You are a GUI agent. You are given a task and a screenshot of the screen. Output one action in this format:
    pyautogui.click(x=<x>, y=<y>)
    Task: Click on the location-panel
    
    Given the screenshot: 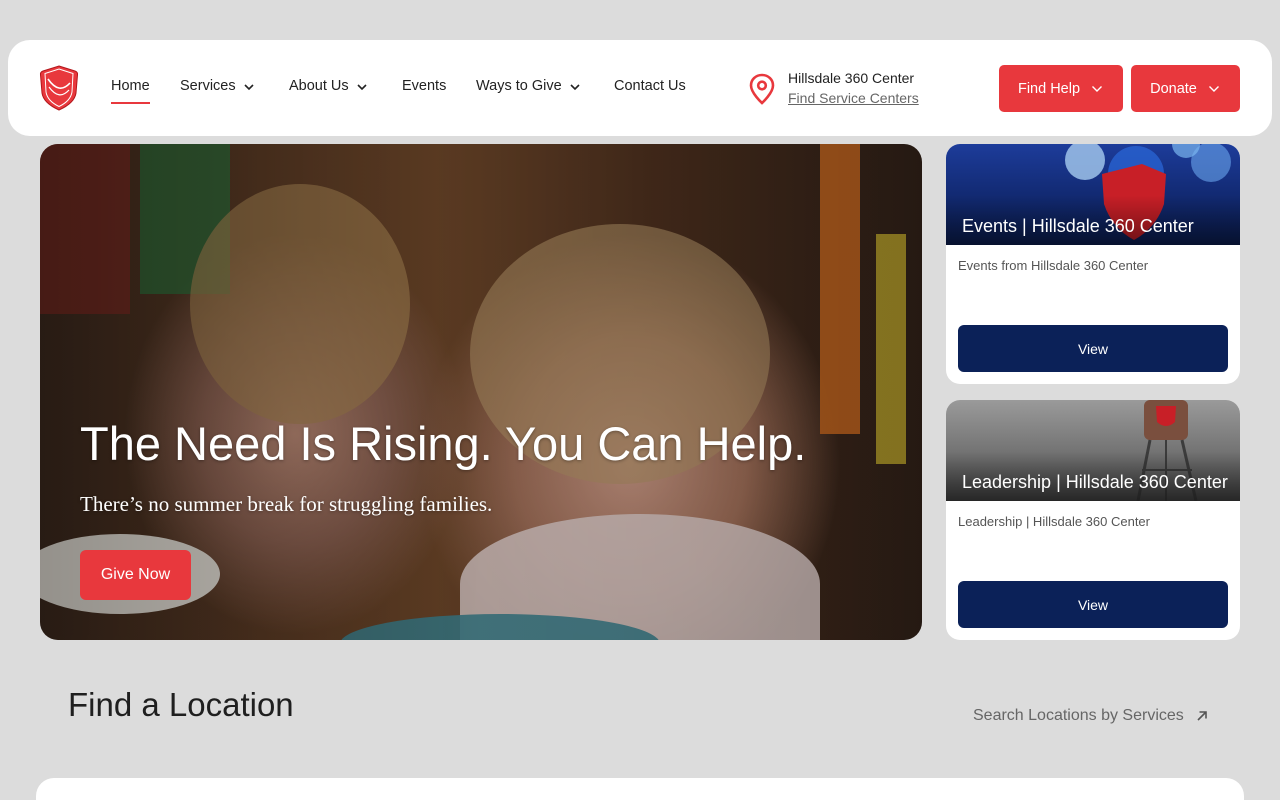 What is the action you would take?
    pyautogui.click(x=640, y=789)
    